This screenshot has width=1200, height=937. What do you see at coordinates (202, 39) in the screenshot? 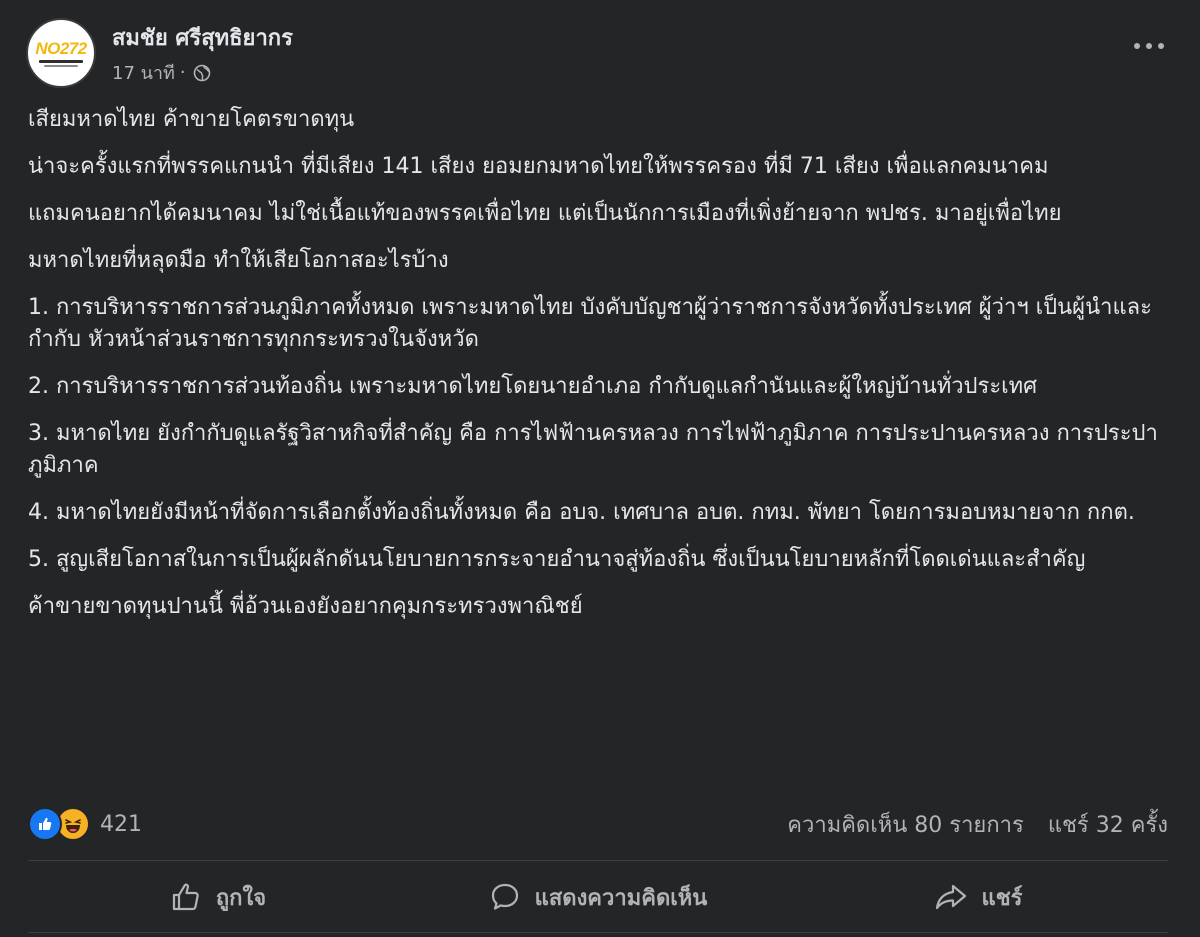
I see `author-name: สมชัย ศรีสุทธิยากร` at bounding box center [202, 39].